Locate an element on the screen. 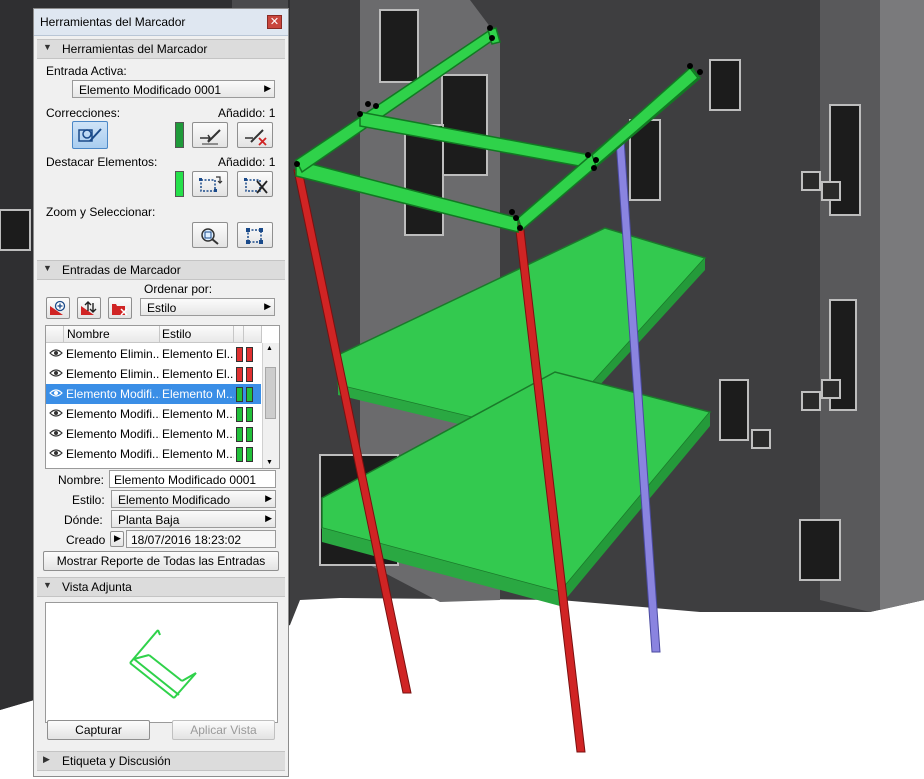 The width and height of the screenshot is (924, 779). entry-where-dropdown: Planta Baja ▶ is located at coordinates (193, 519).